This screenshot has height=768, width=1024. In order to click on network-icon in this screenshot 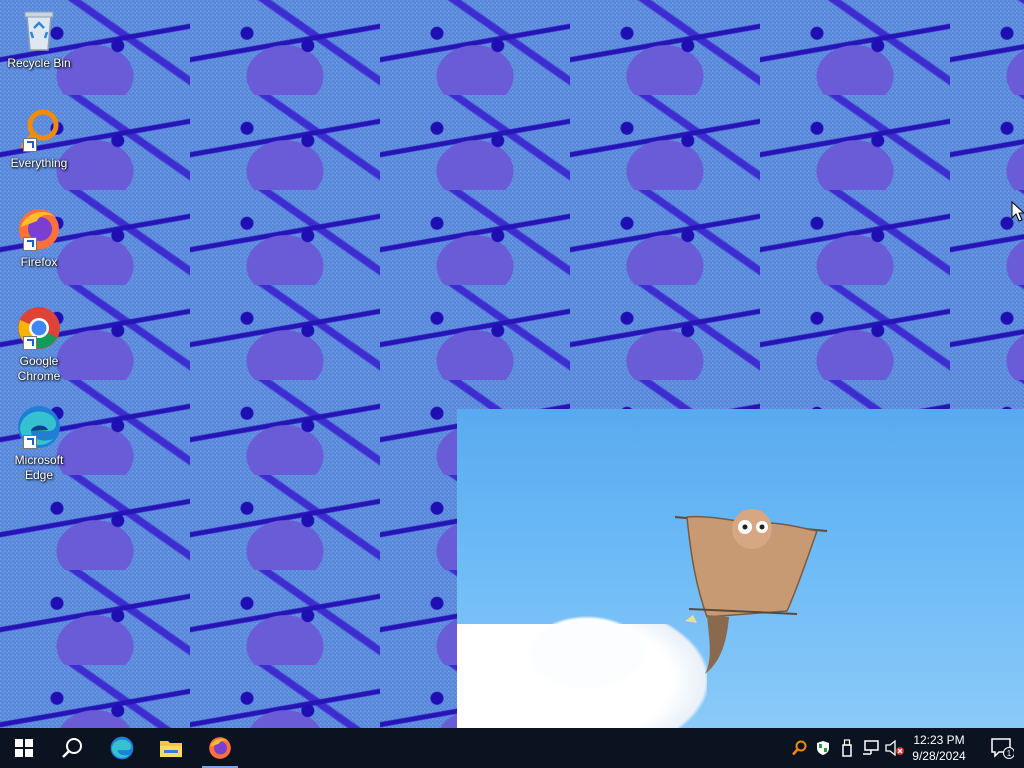, I will do `click(871, 747)`.